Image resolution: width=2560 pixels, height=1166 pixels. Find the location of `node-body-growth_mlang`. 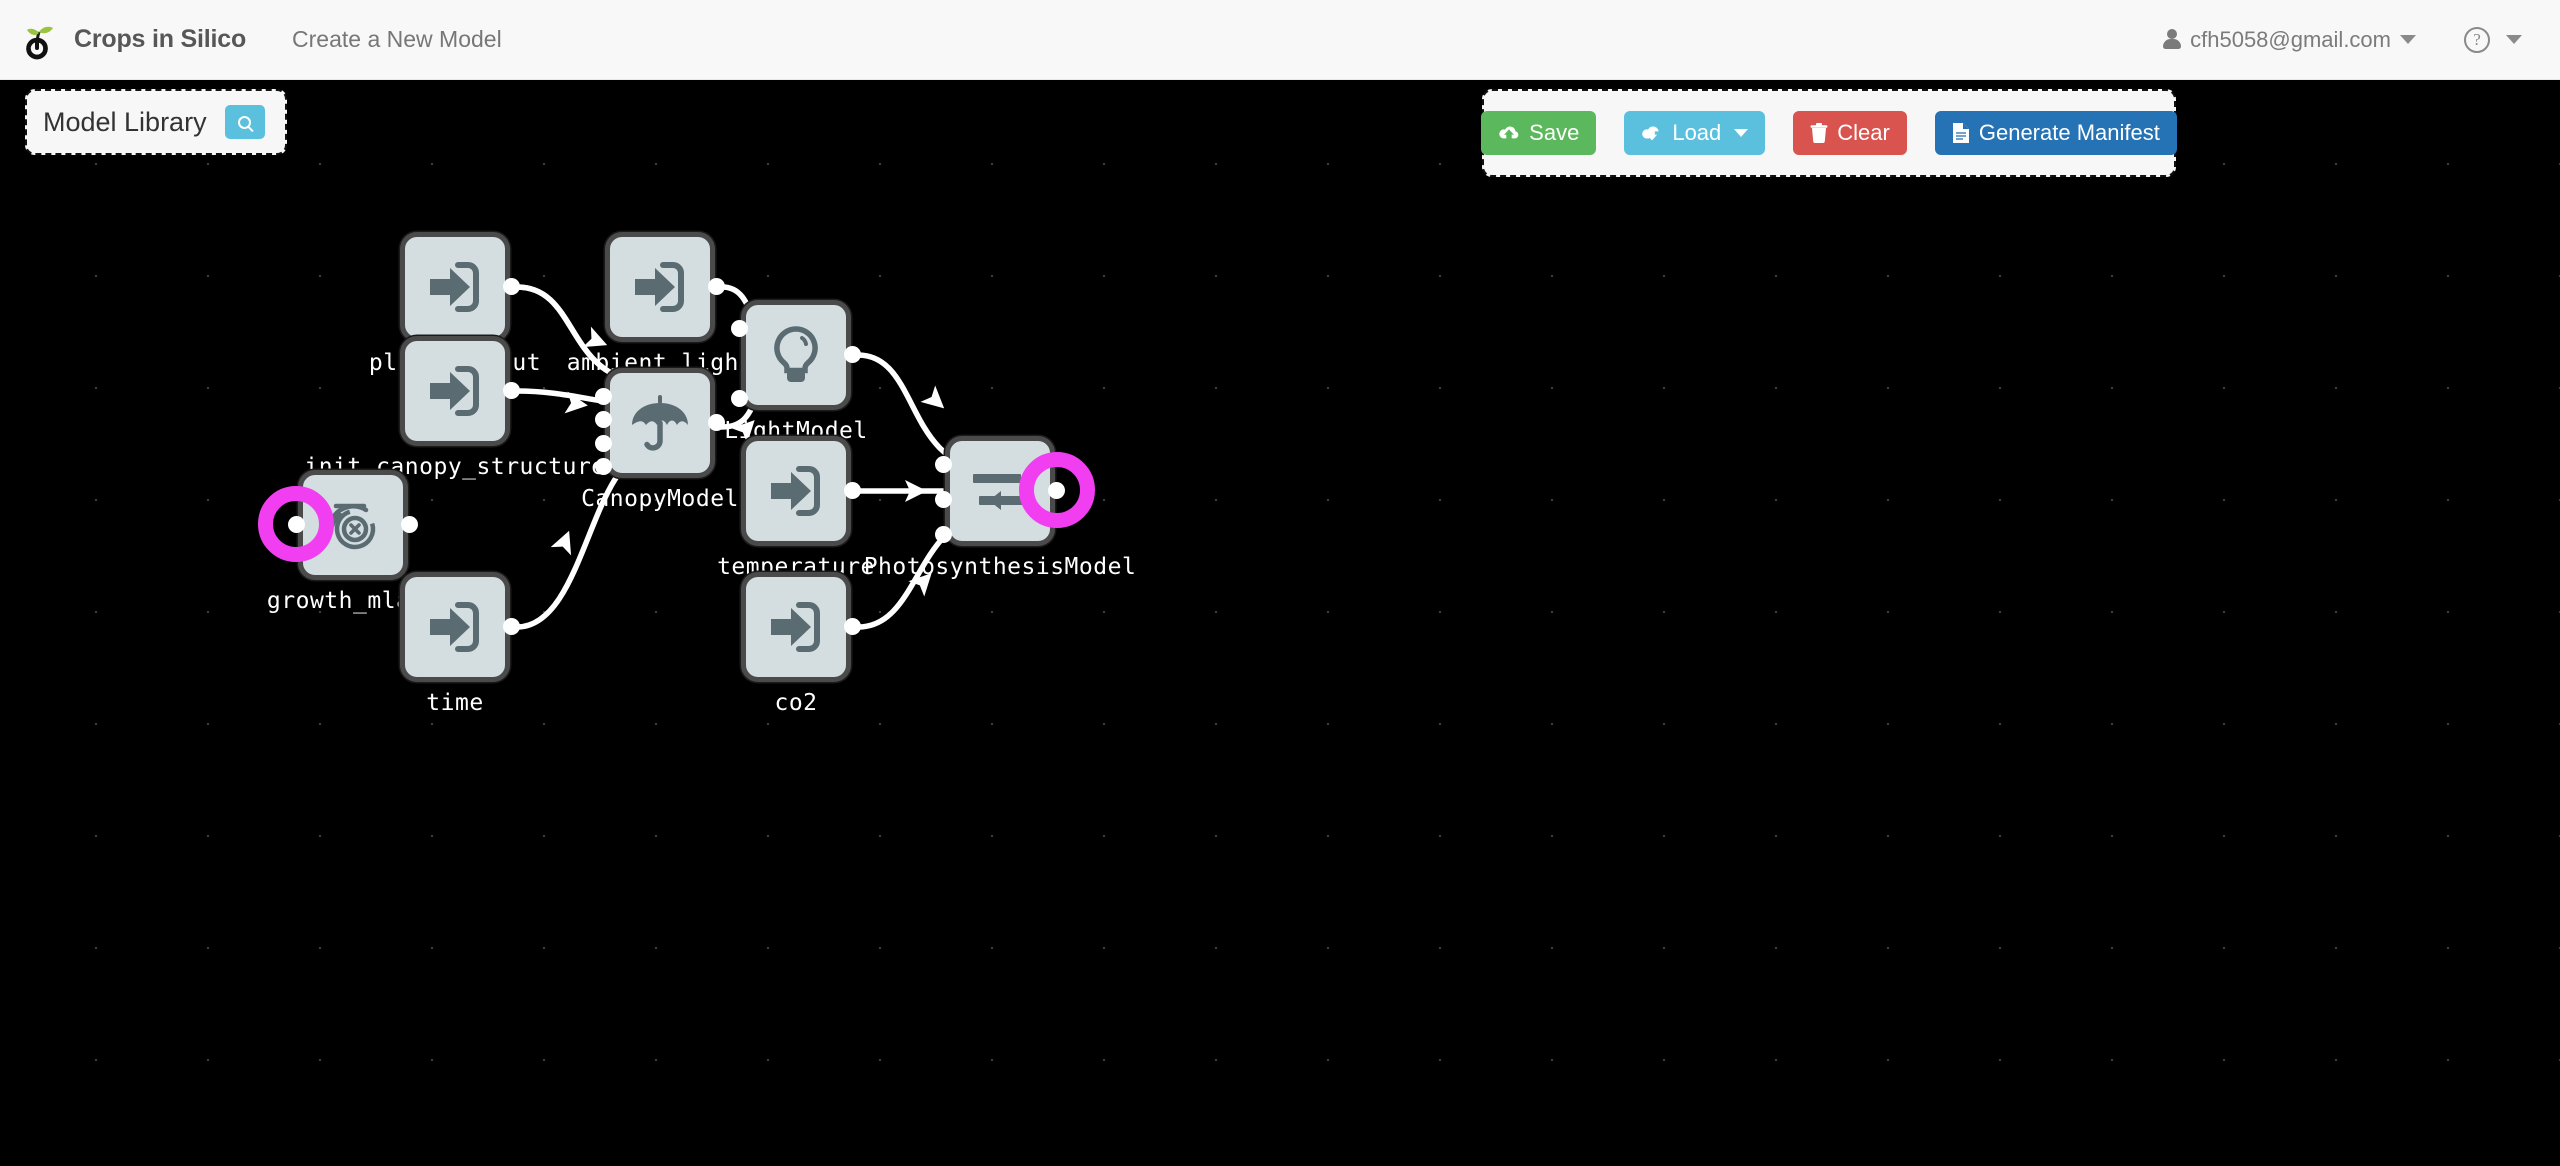

node-body-growth_mlang is located at coordinates (353, 525).